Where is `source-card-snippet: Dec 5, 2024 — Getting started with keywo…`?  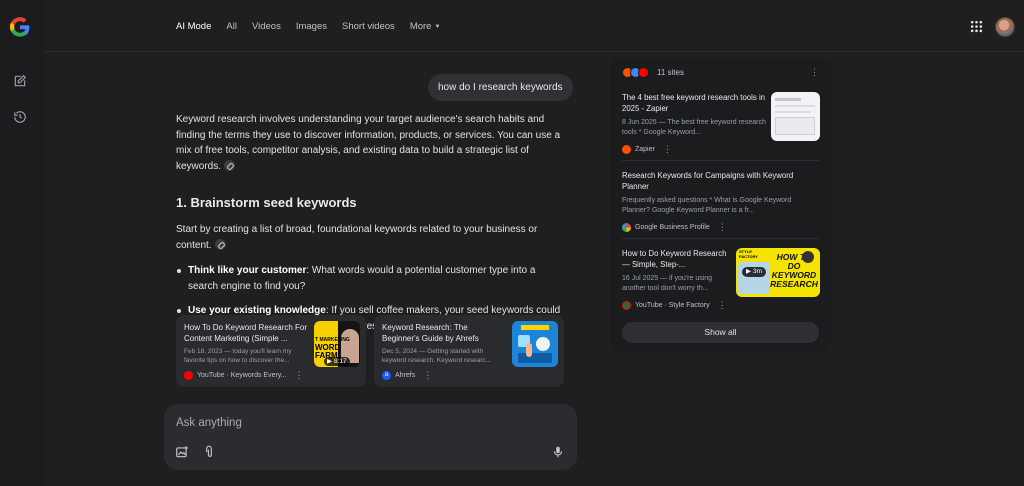 source-card-snippet: Dec 5, 2024 — Getting started with keywo… is located at coordinates (437, 356).